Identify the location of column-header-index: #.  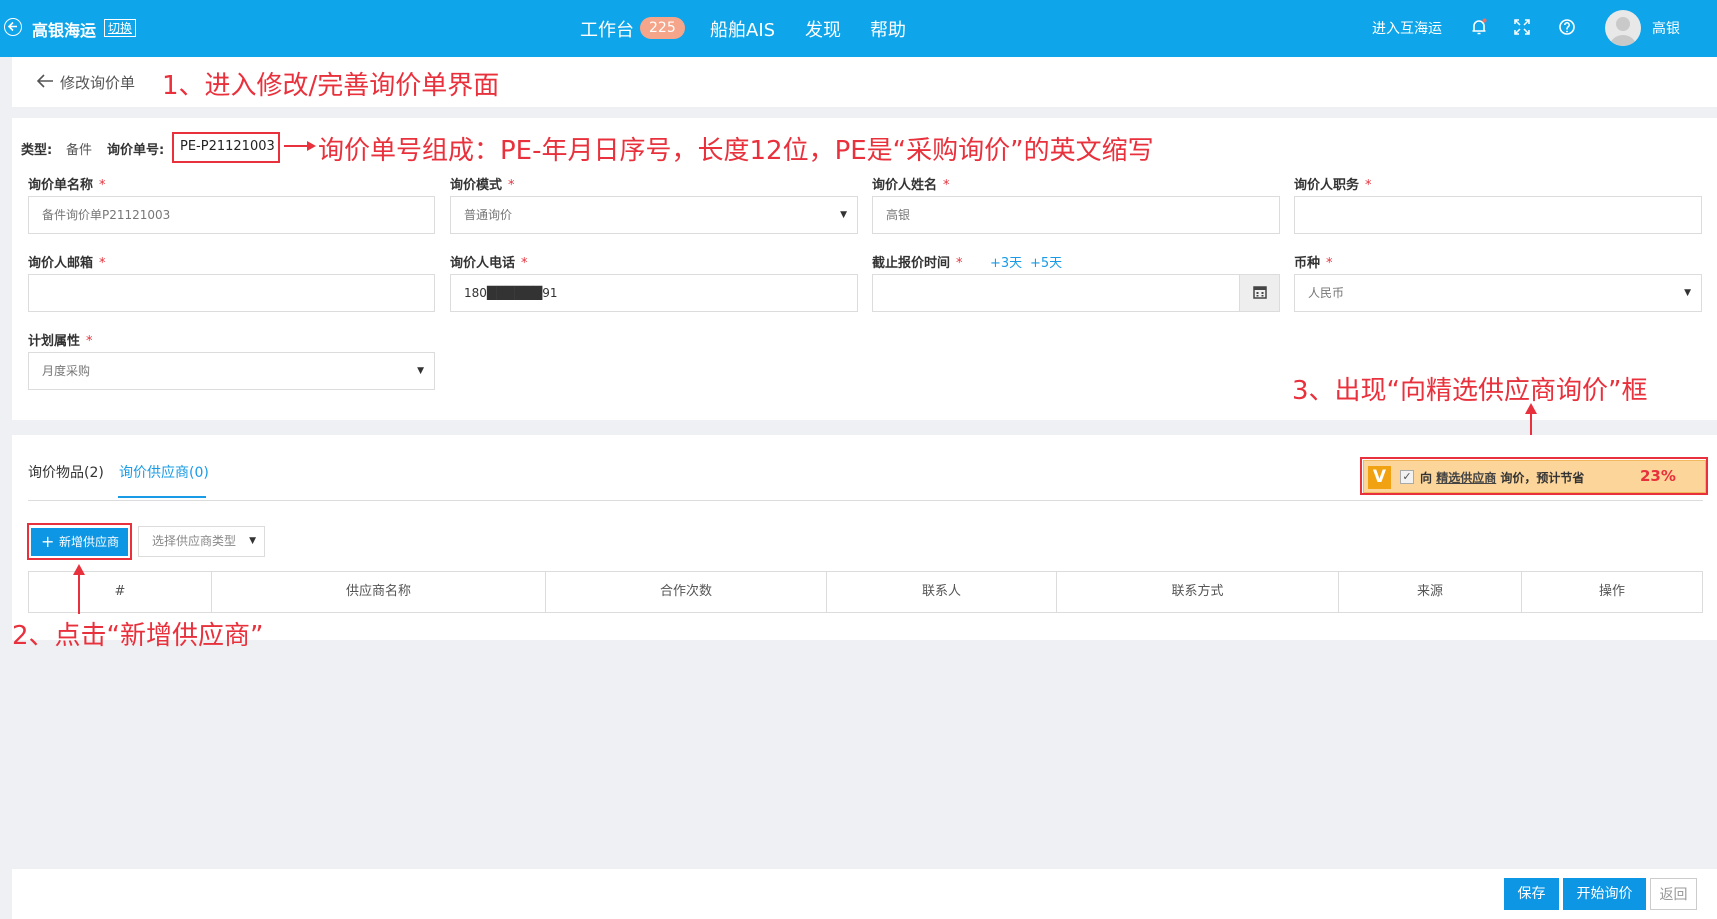
(120, 592).